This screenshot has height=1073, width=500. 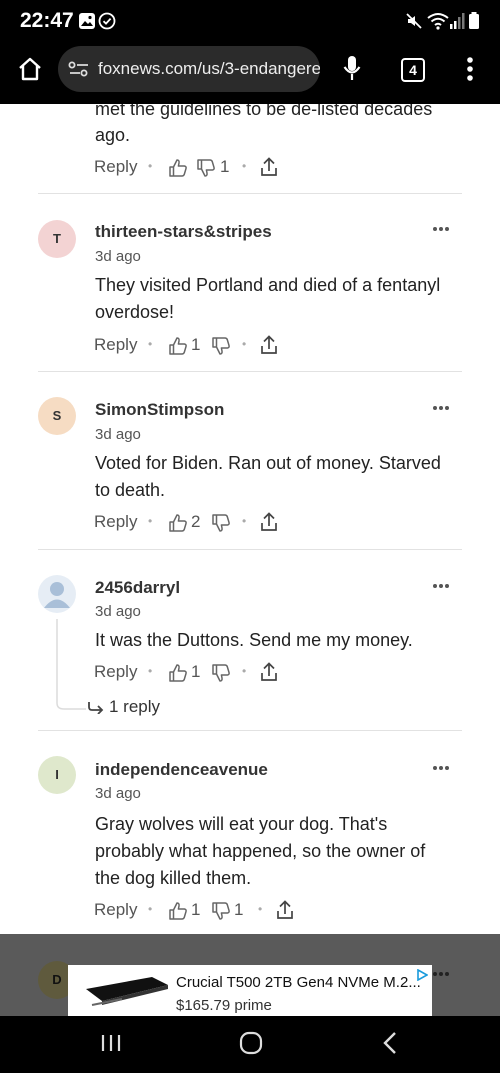 What do you see at coordinates (57, 239) in the screenshot?
I see `avatar: T` at bounding box center [57, 239].